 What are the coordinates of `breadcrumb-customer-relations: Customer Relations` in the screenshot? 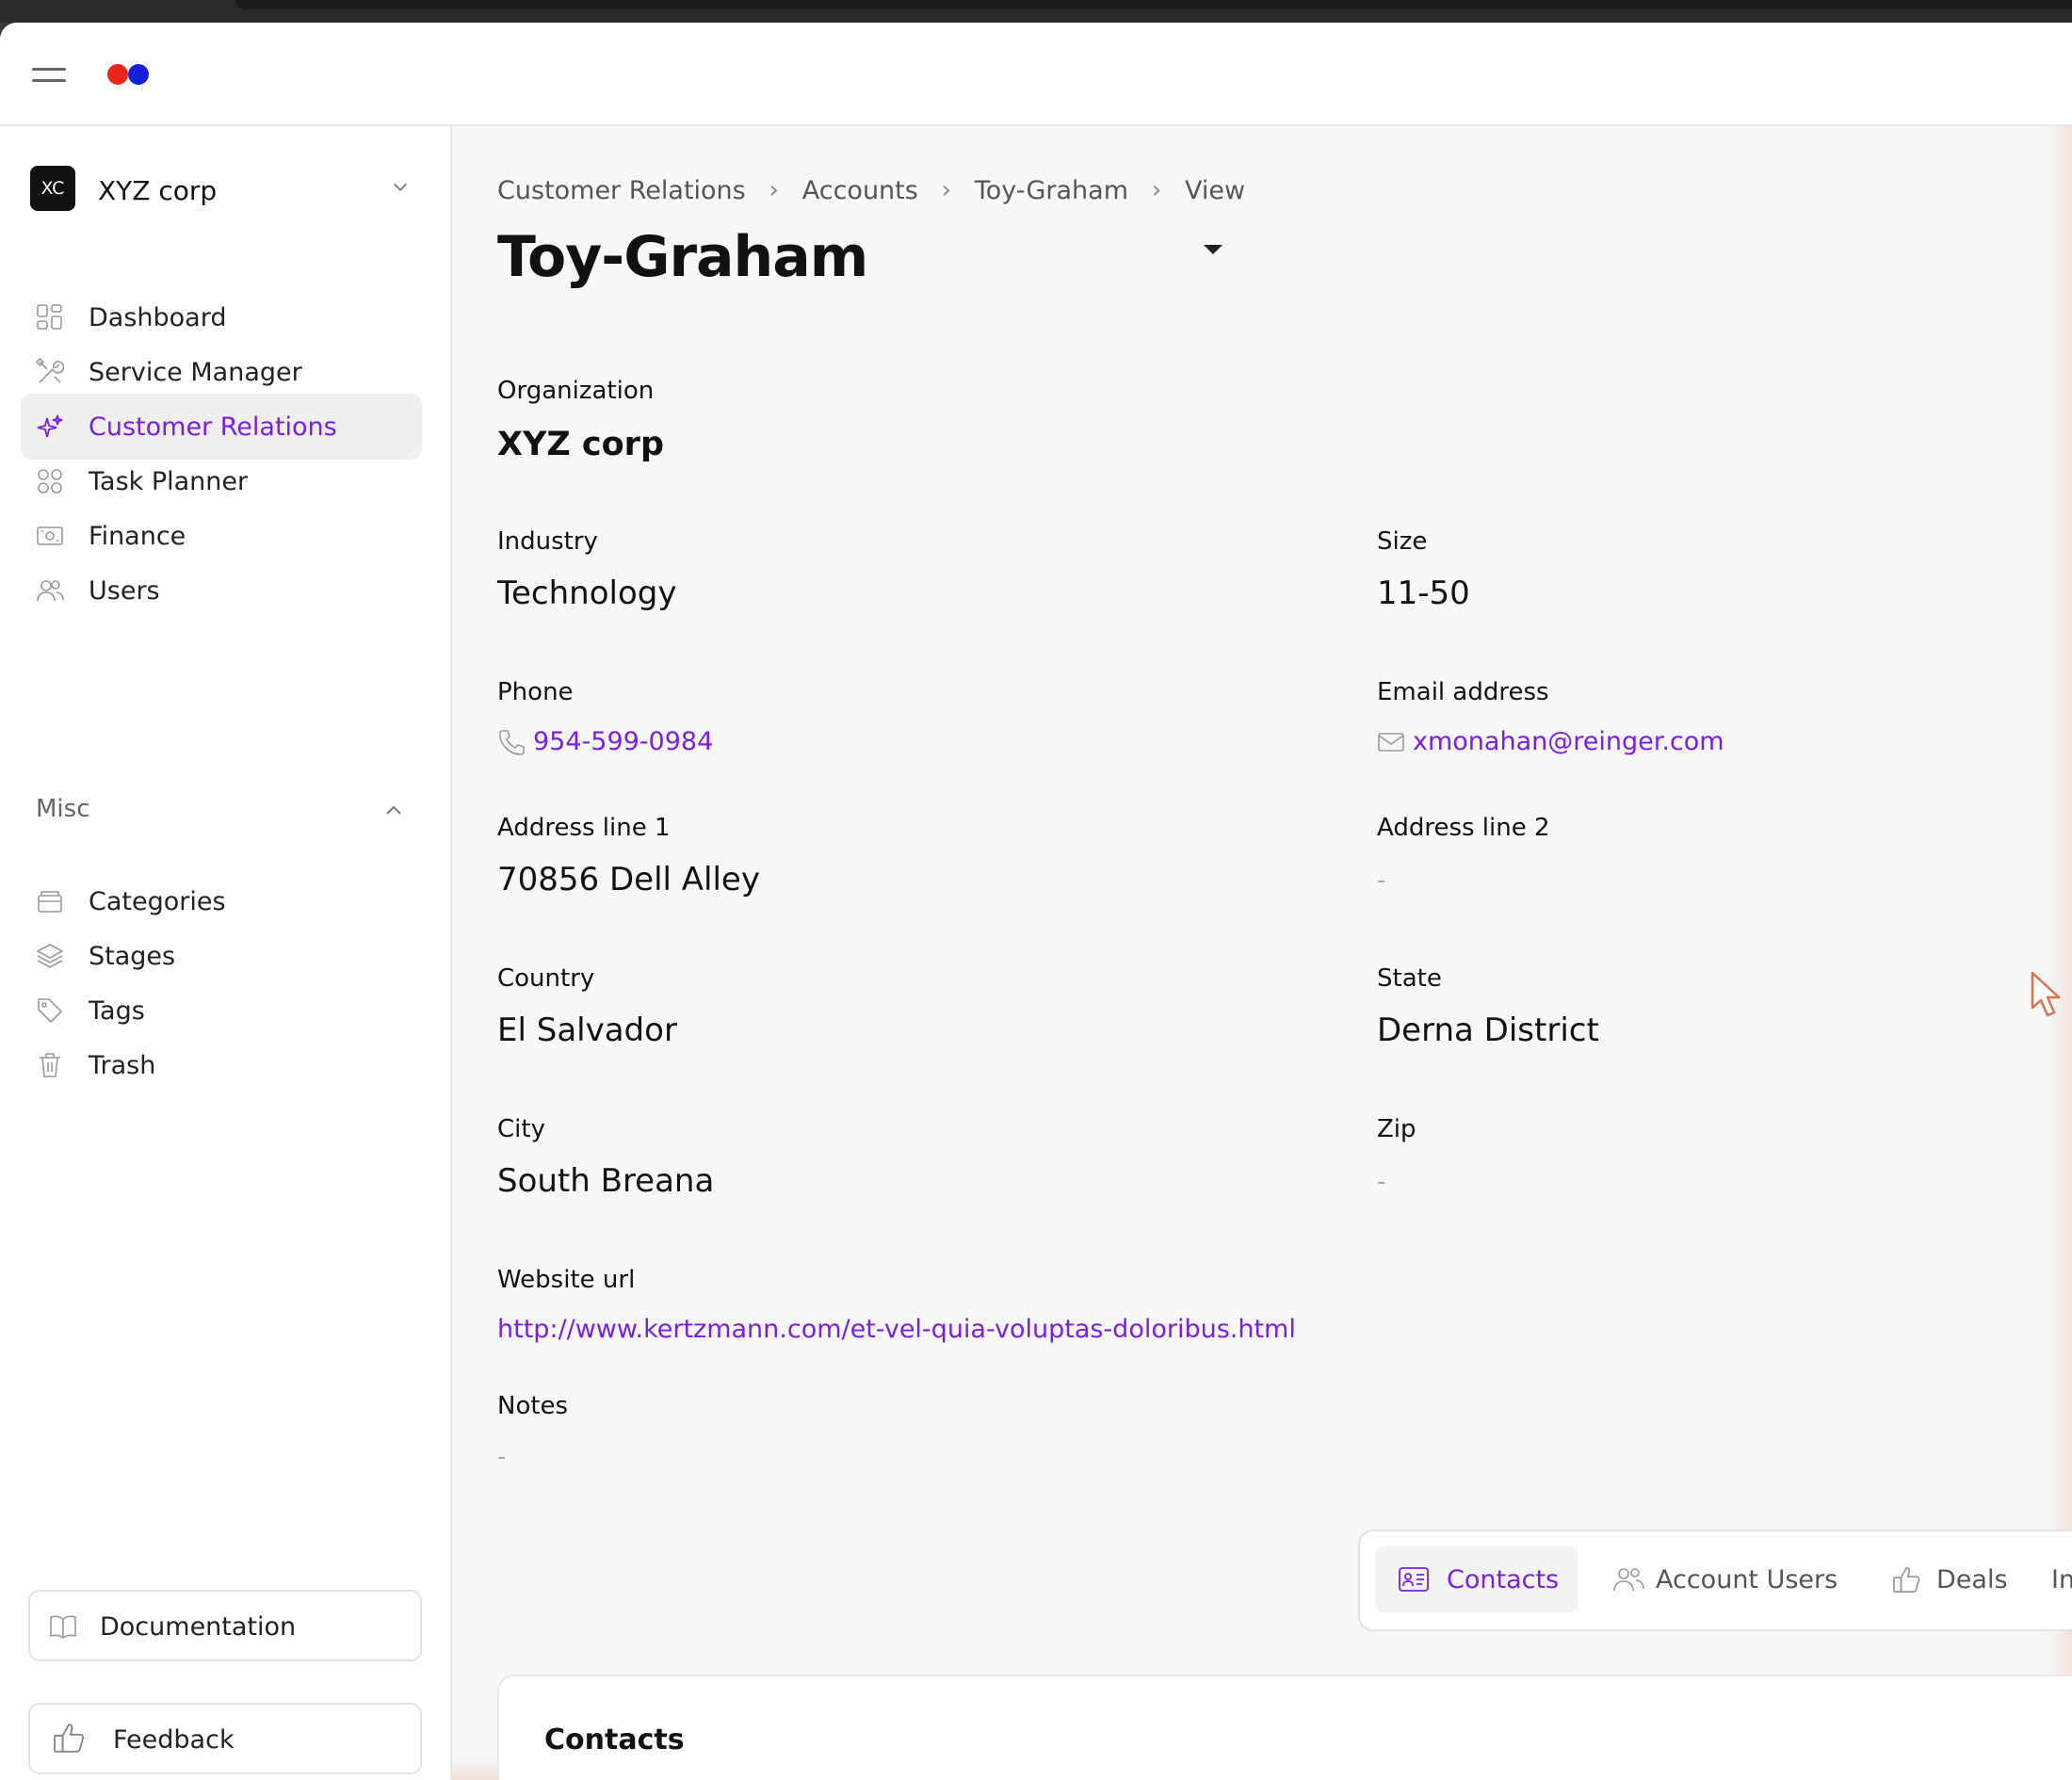 It's located at (621, 190).